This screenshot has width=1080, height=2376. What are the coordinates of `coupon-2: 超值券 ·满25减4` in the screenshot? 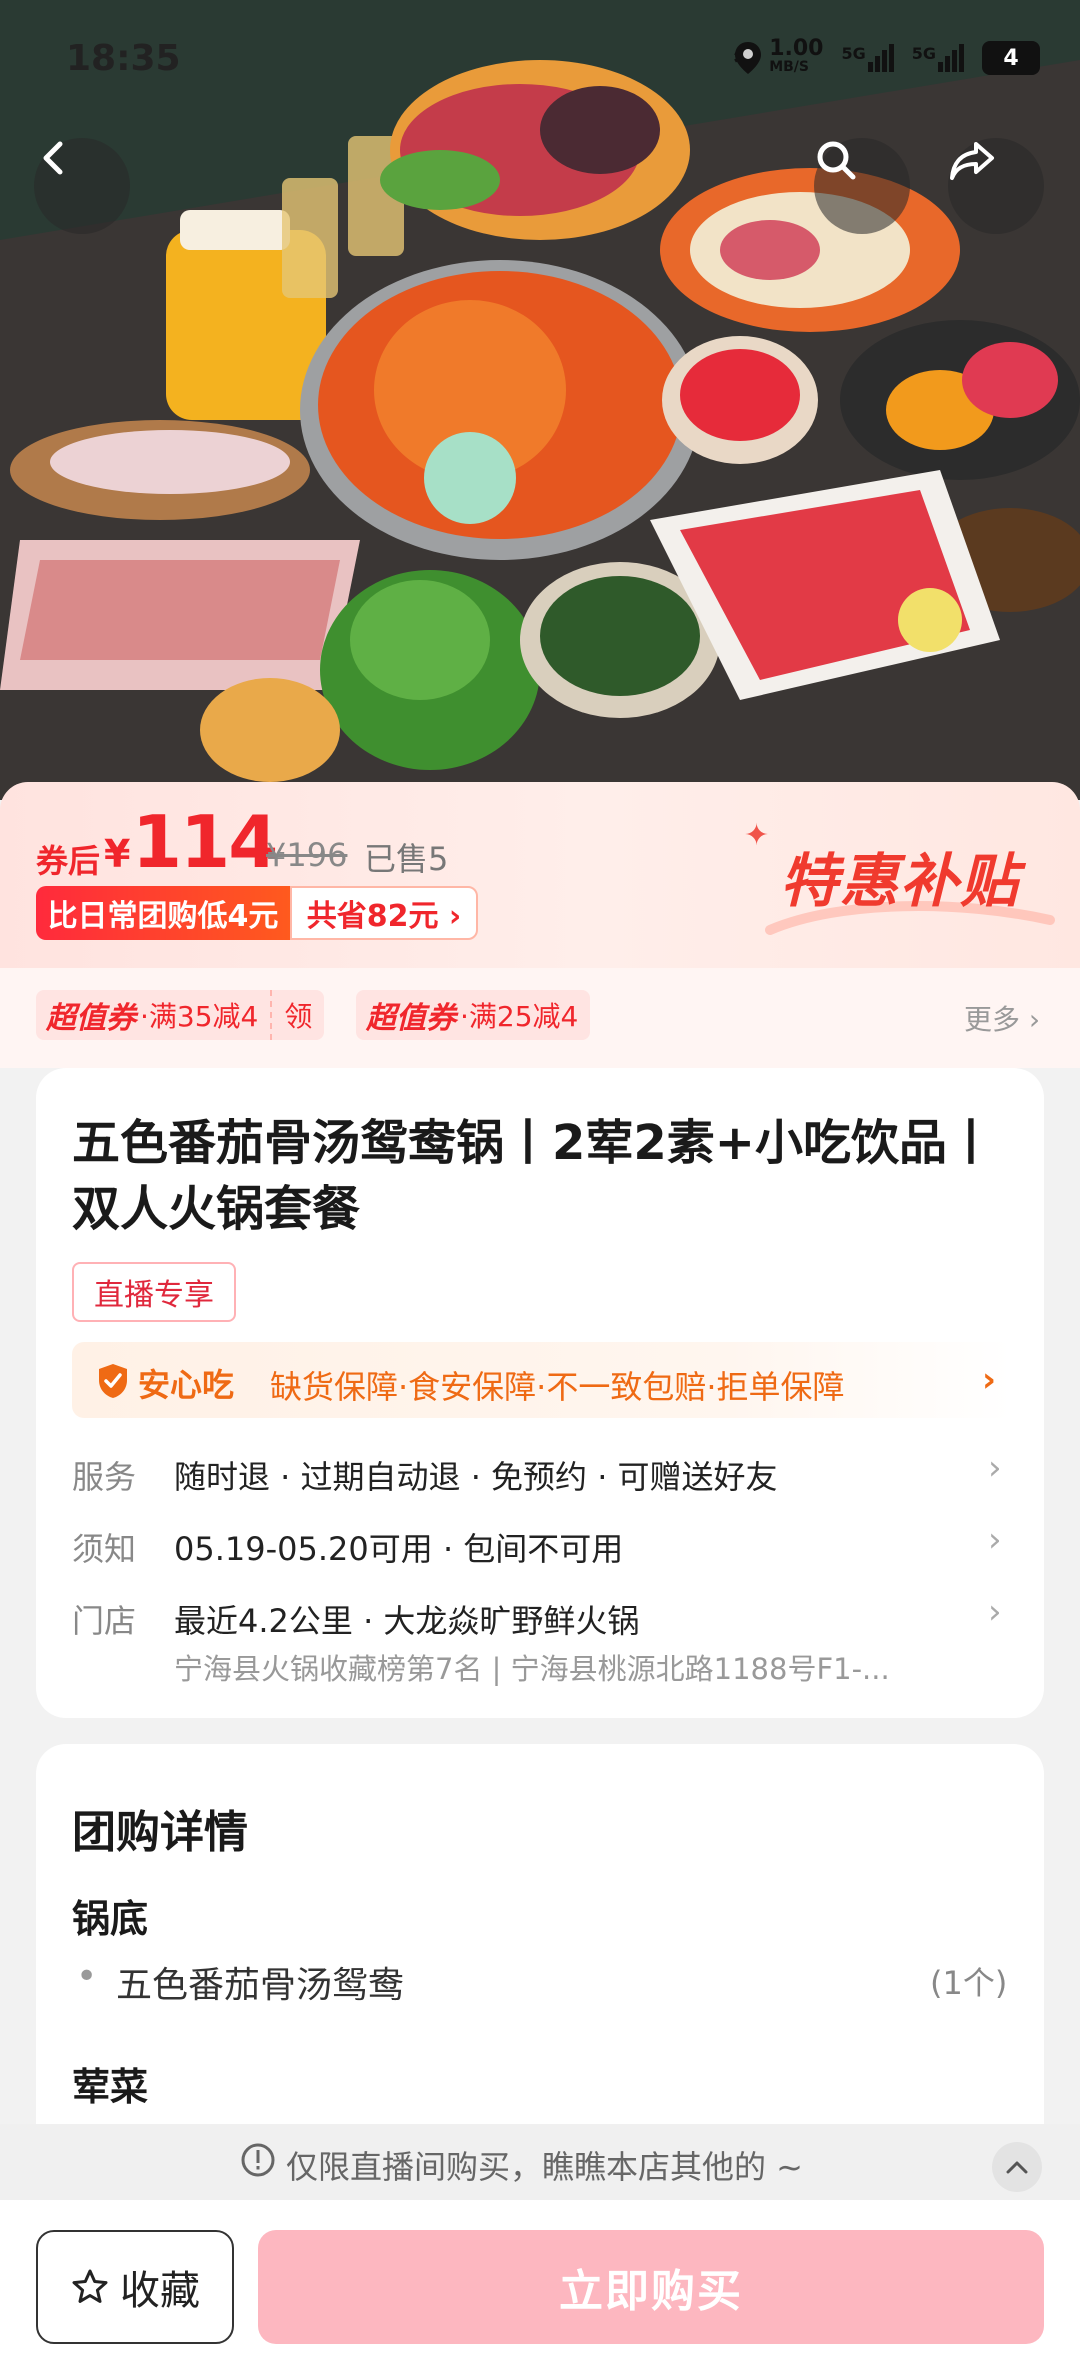 It's located at (473, 1015).